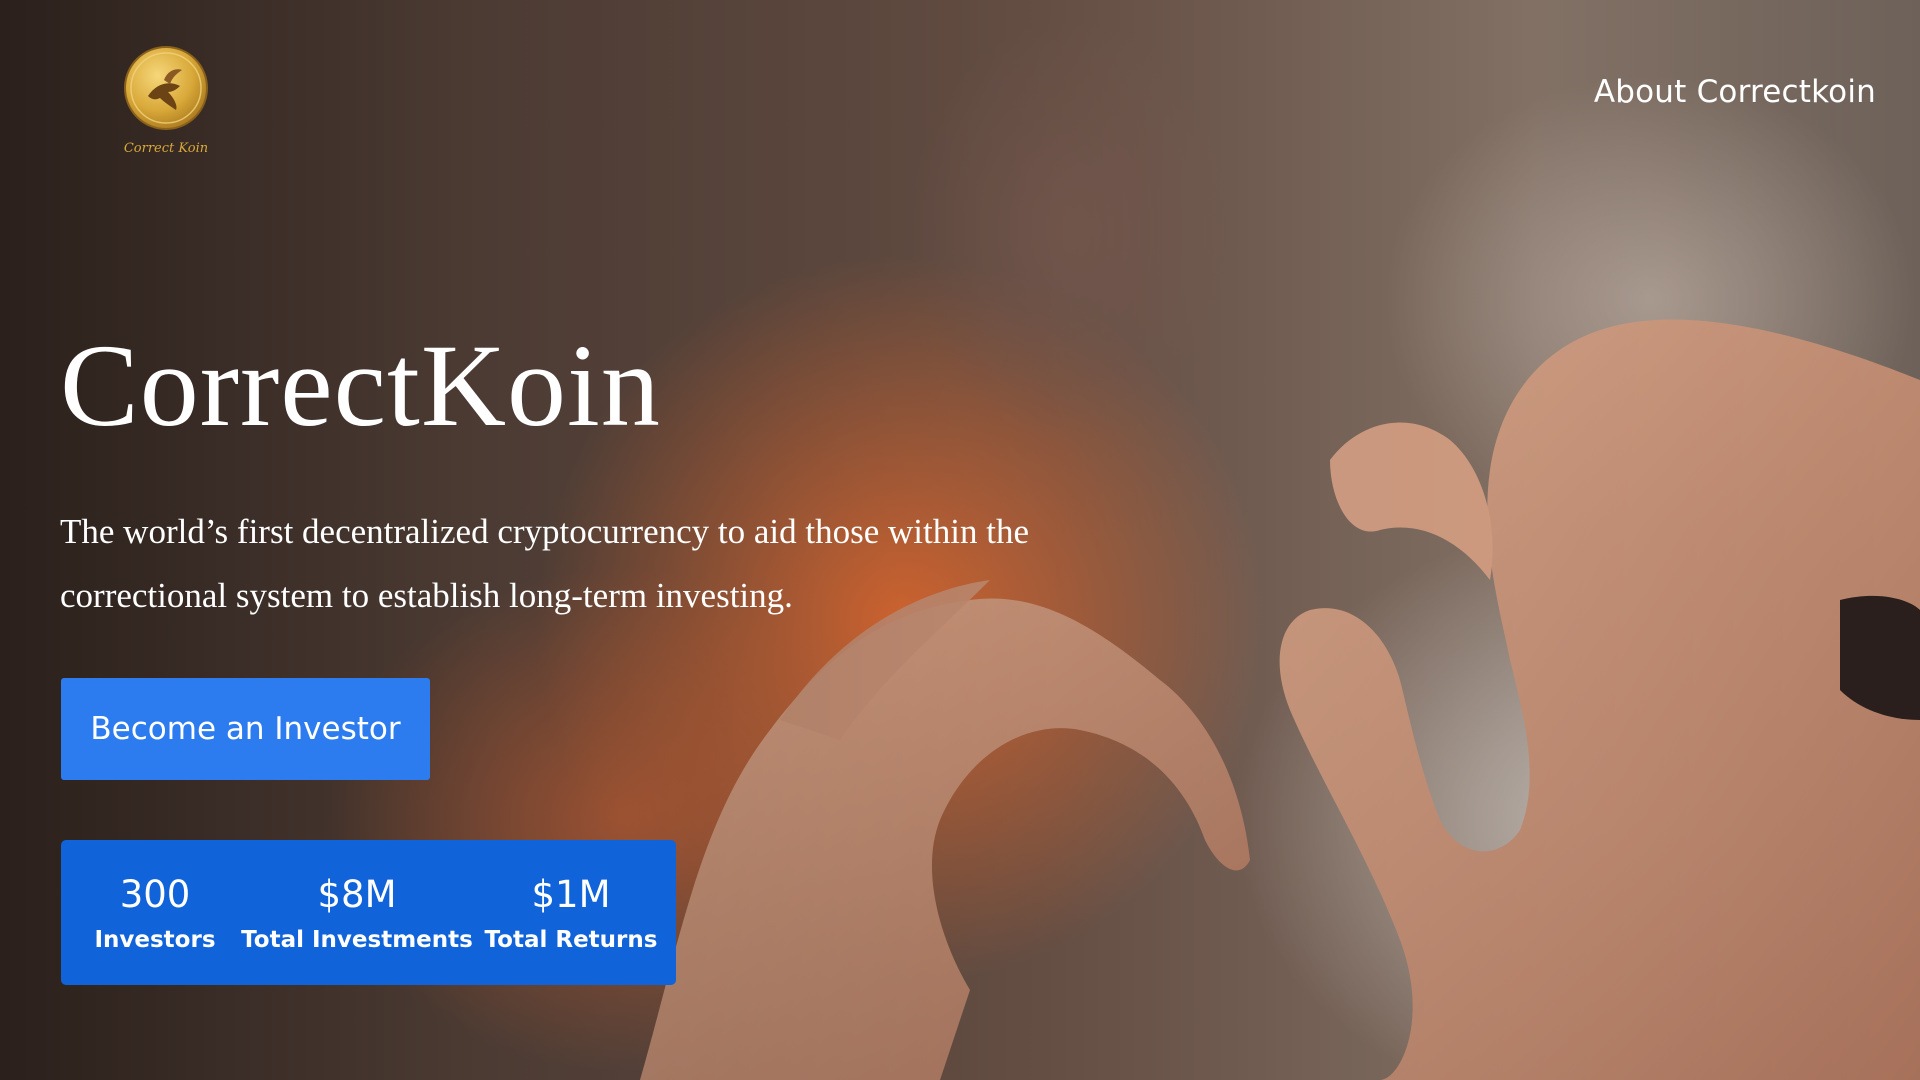 This screenshot has height=1080, width=1920. Describe the element at coordinates (571, 939) in the screenshot. I see `stat-label: Total Returns` at that location.